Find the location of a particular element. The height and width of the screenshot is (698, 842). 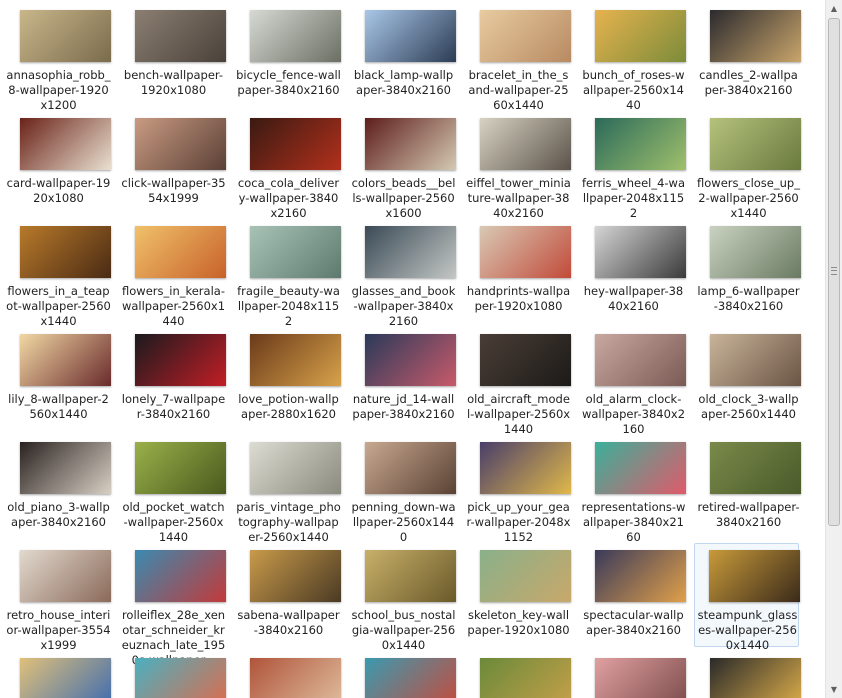

file-name-label: sabena-wallpaper-3840x2160 is located at coordinates (288, 622).